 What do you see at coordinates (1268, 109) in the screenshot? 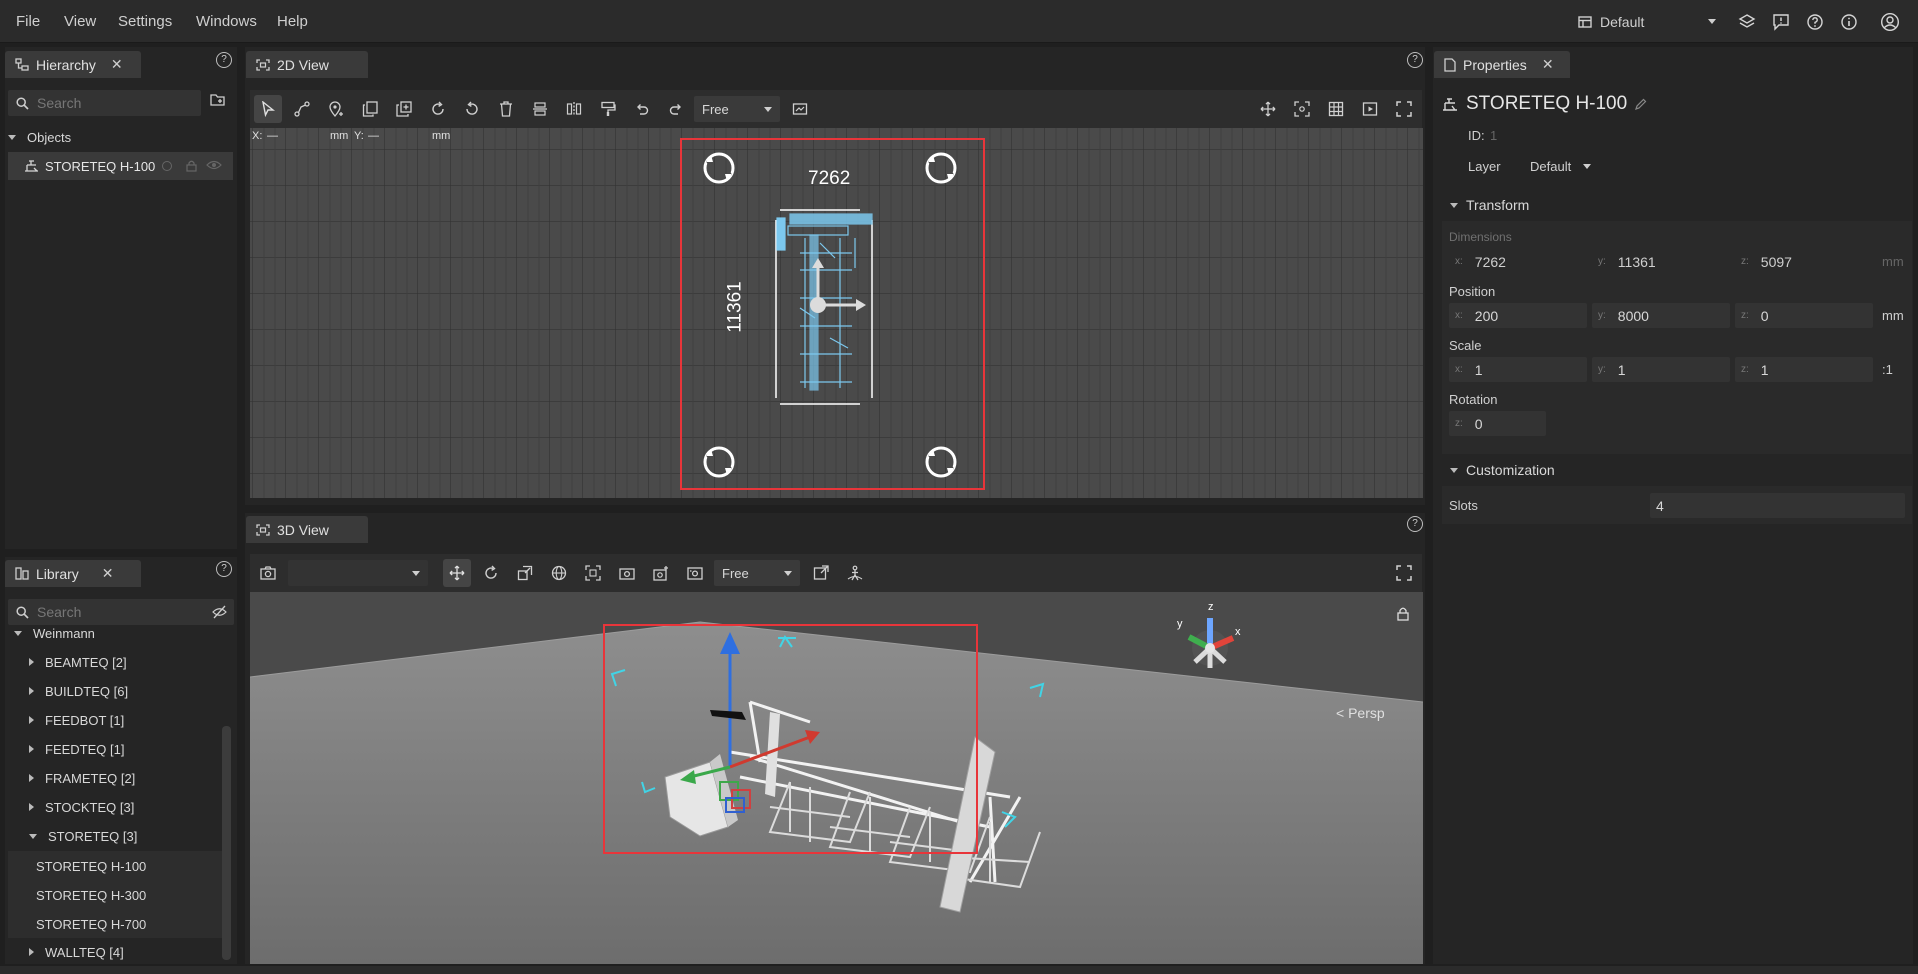
I see `pan-button` at bounding box center [1268, 109].